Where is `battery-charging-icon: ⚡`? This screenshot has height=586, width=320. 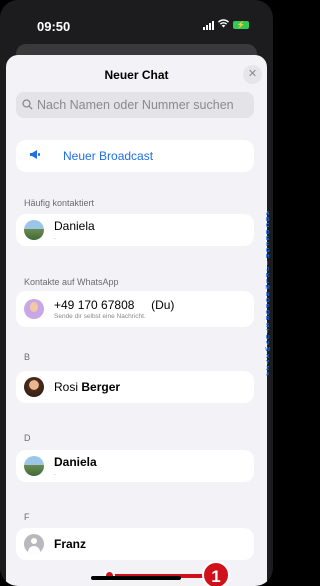
battery-charging-icon: ⚡ is located at coordinates (241, 25).